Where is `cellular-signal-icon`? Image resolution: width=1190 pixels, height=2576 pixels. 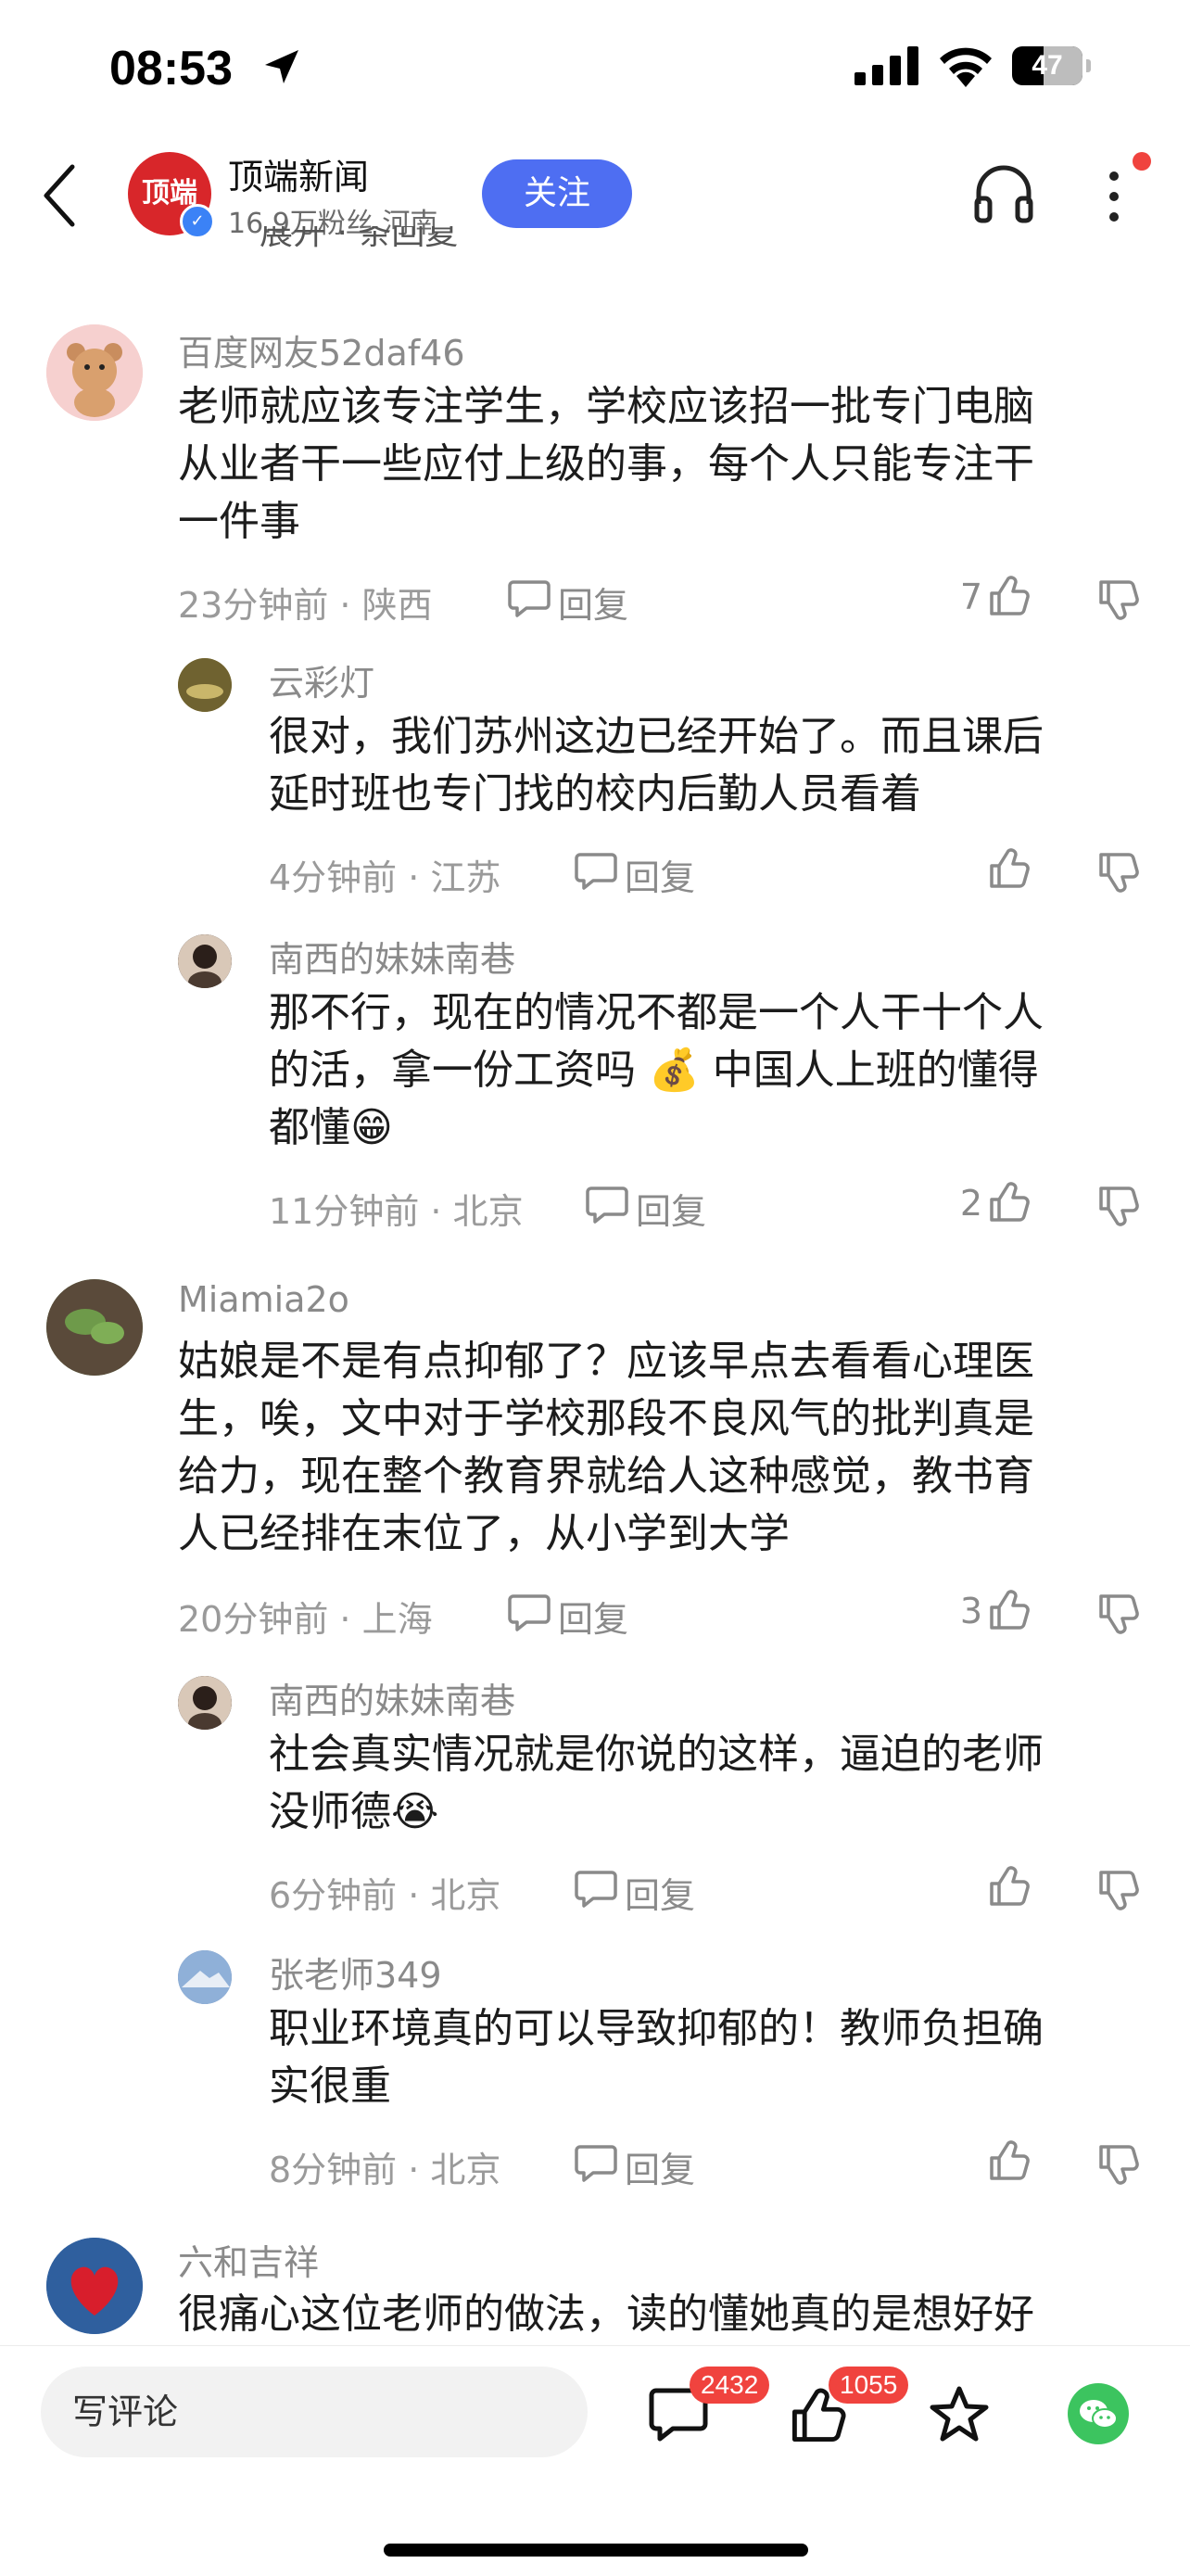 cellular-signal-icon is located at coordinates (886, 65).